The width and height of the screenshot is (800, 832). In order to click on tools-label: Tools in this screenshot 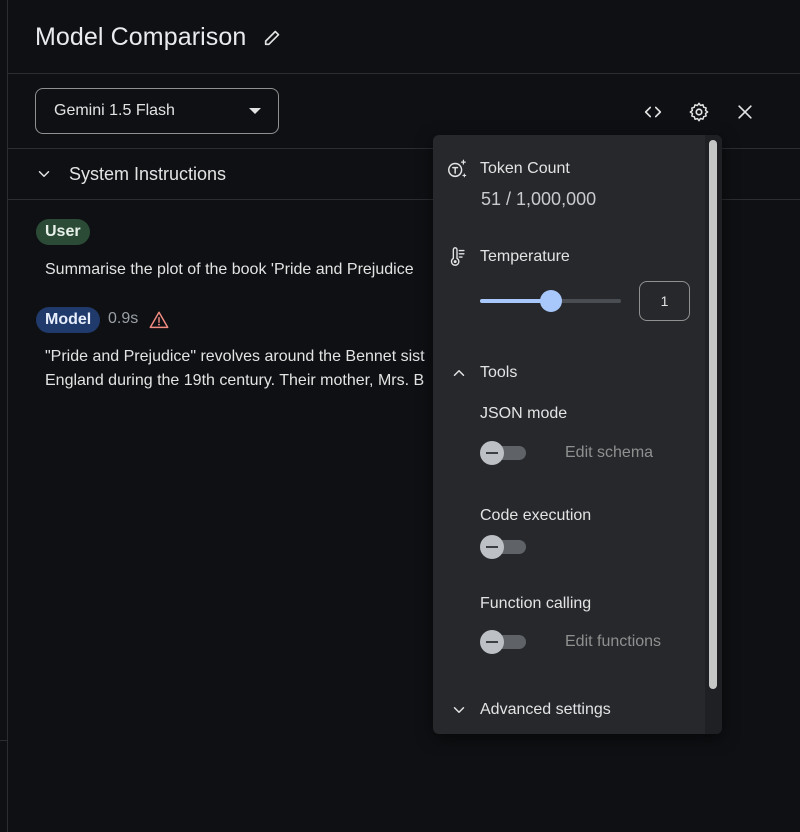, I will do `click(498, 373)`.